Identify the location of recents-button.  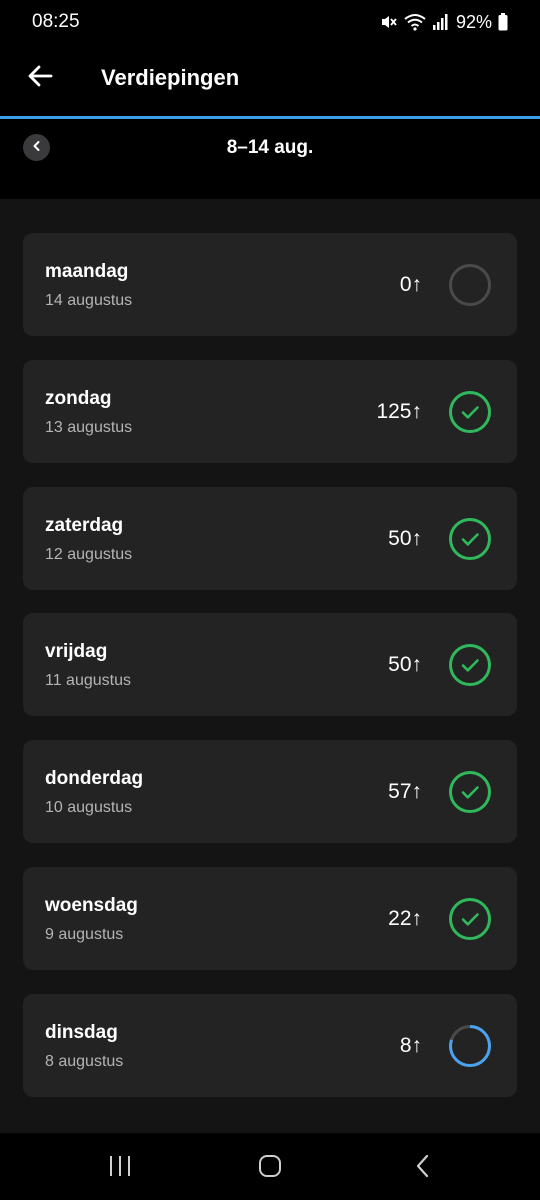
(120, 1168).